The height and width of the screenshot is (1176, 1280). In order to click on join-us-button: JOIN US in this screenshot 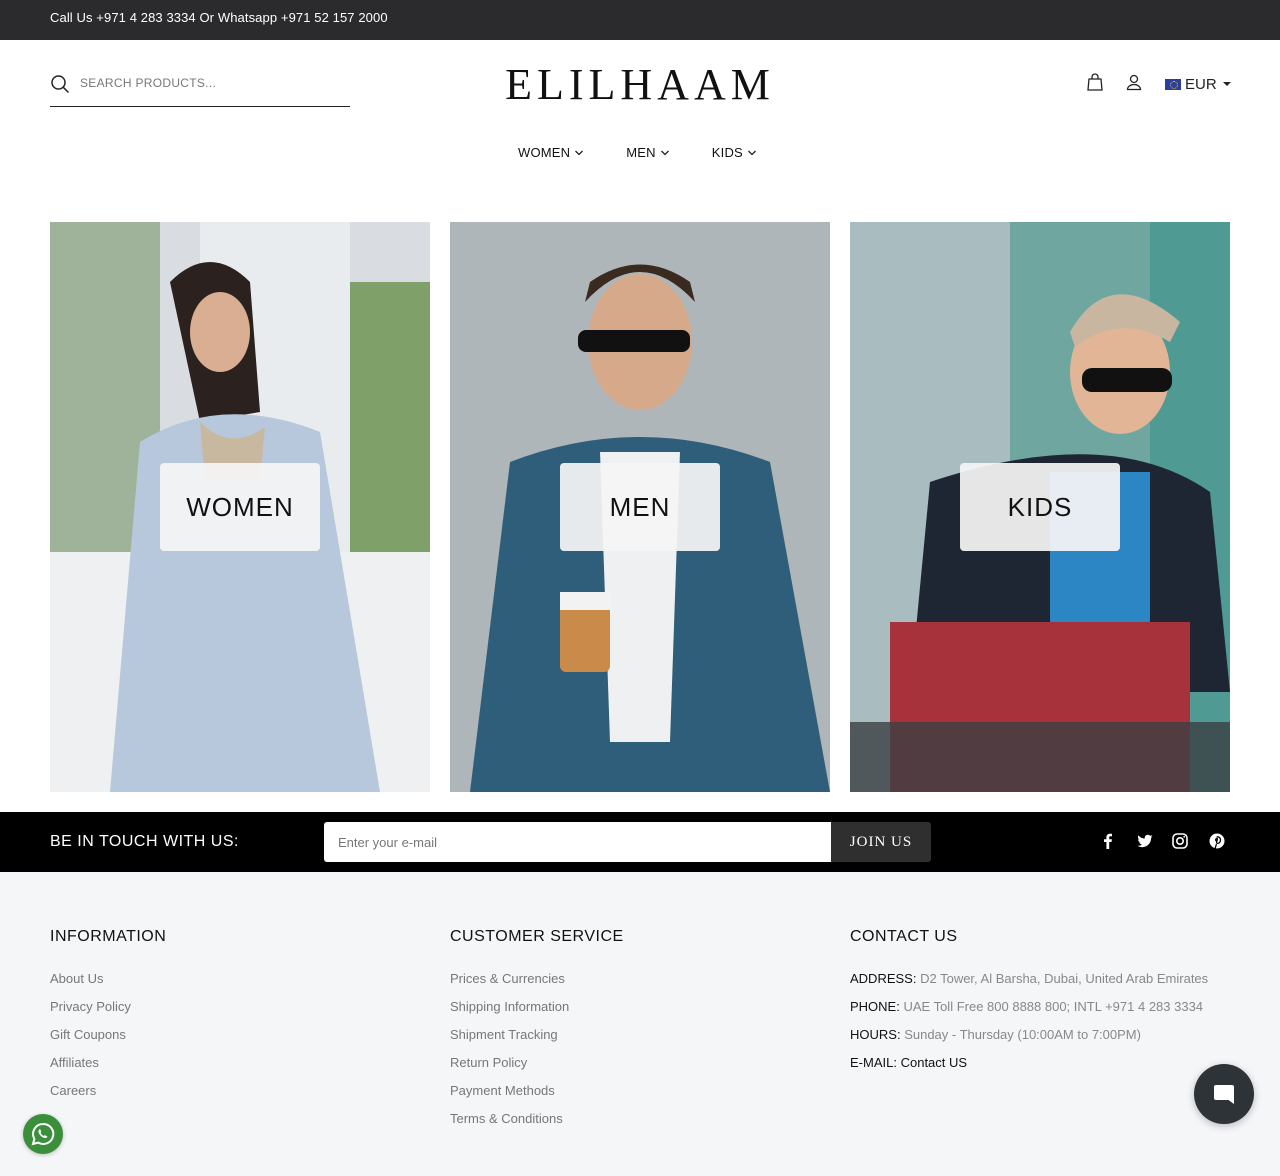, I will do `click(881, 842)`.